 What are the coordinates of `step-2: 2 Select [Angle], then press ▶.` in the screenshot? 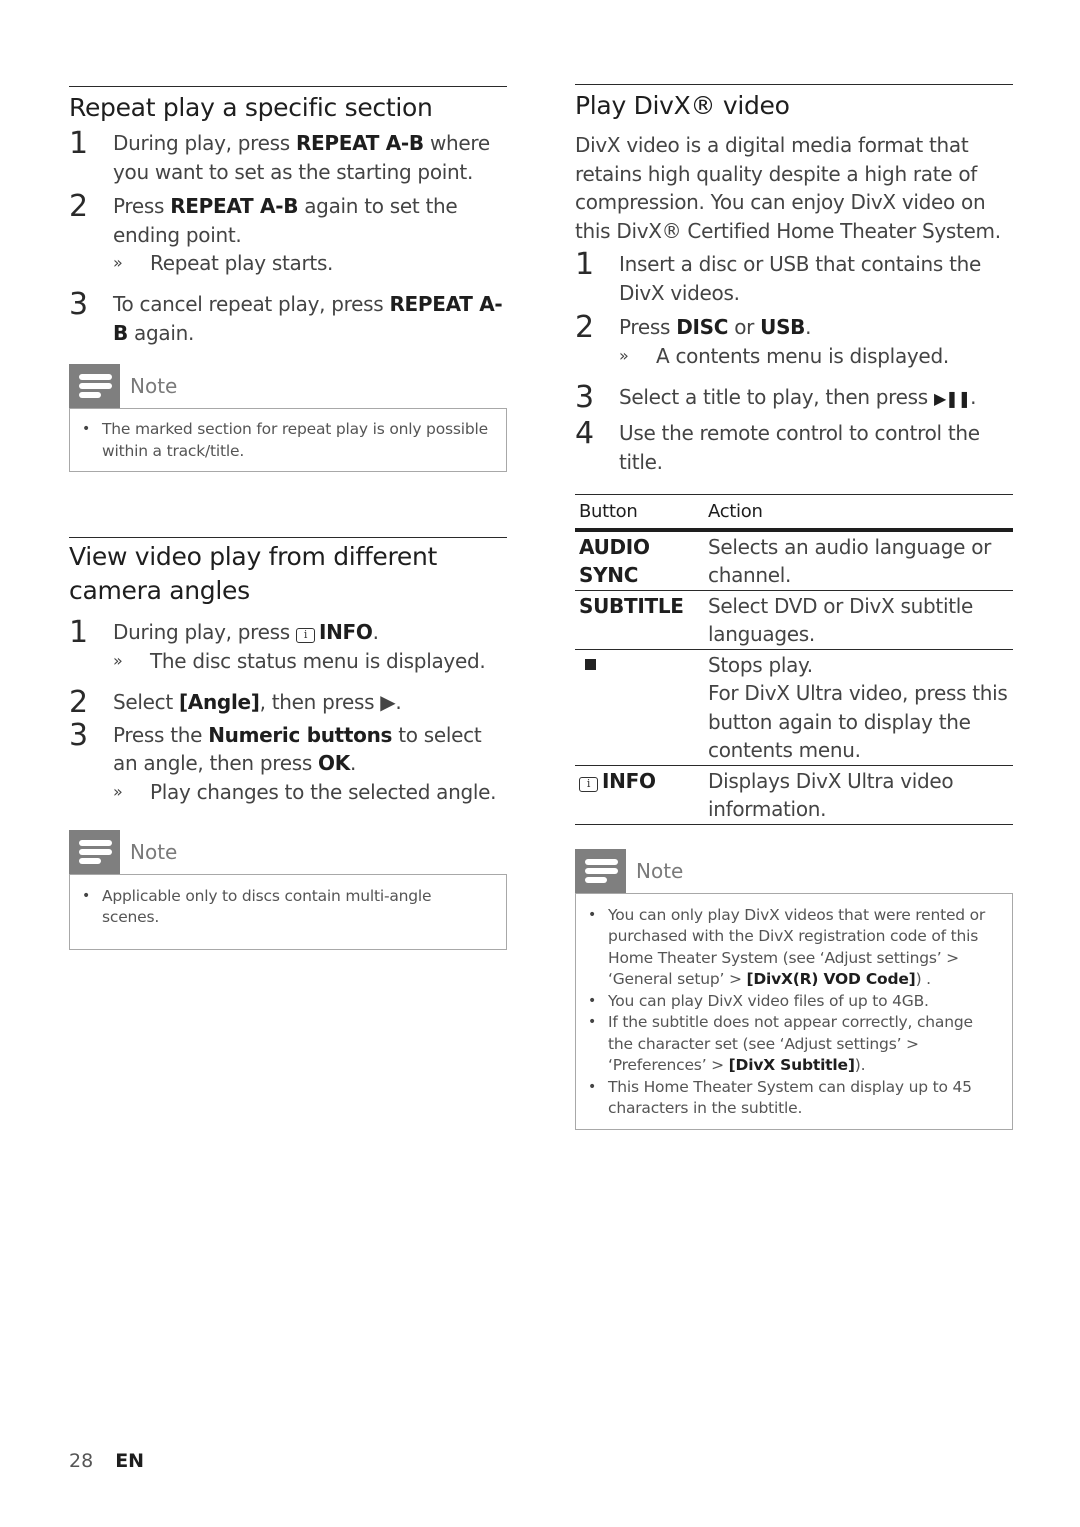 It's located at (288, 702).